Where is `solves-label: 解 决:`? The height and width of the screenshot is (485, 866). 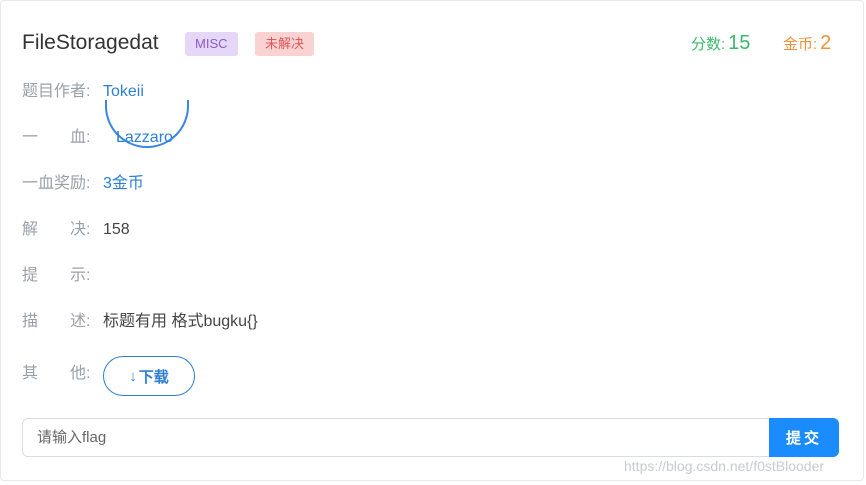
solves-label: 解 决: is located at coordinates (56, 229).